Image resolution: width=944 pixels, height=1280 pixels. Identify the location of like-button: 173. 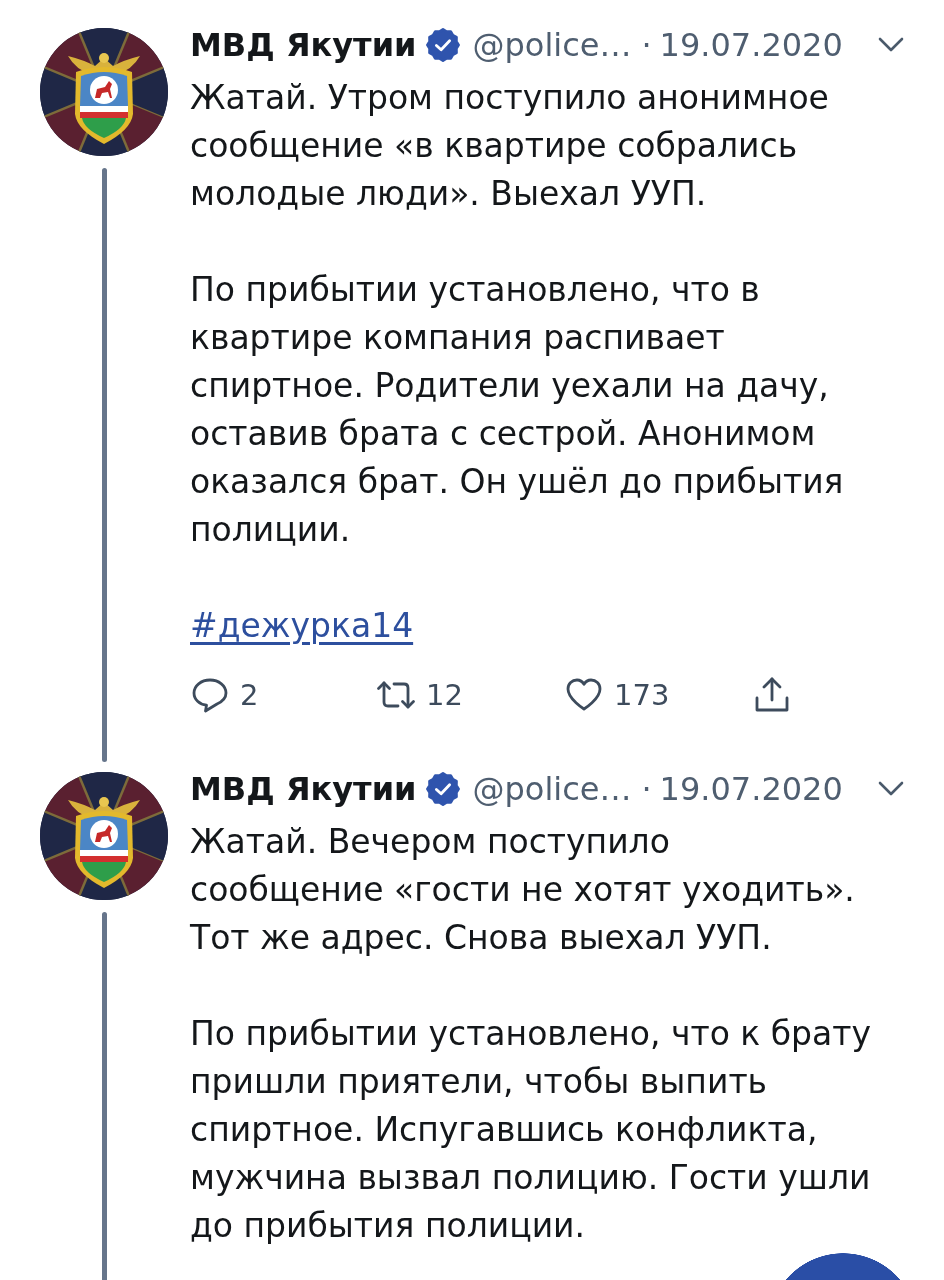
(617, 695).